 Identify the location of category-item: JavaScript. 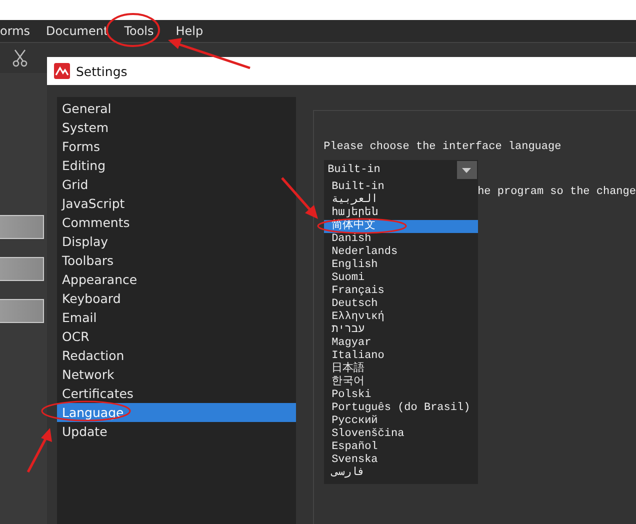
(176, 203).